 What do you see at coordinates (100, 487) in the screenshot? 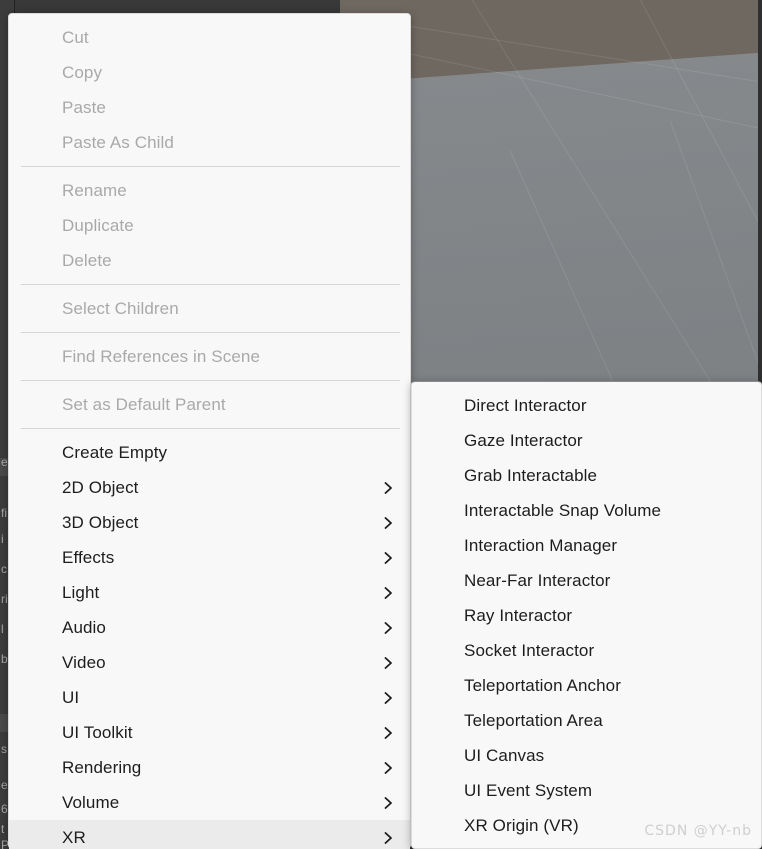
I see `menu-item-label: 2D Object` at bounding box center [100, 487].